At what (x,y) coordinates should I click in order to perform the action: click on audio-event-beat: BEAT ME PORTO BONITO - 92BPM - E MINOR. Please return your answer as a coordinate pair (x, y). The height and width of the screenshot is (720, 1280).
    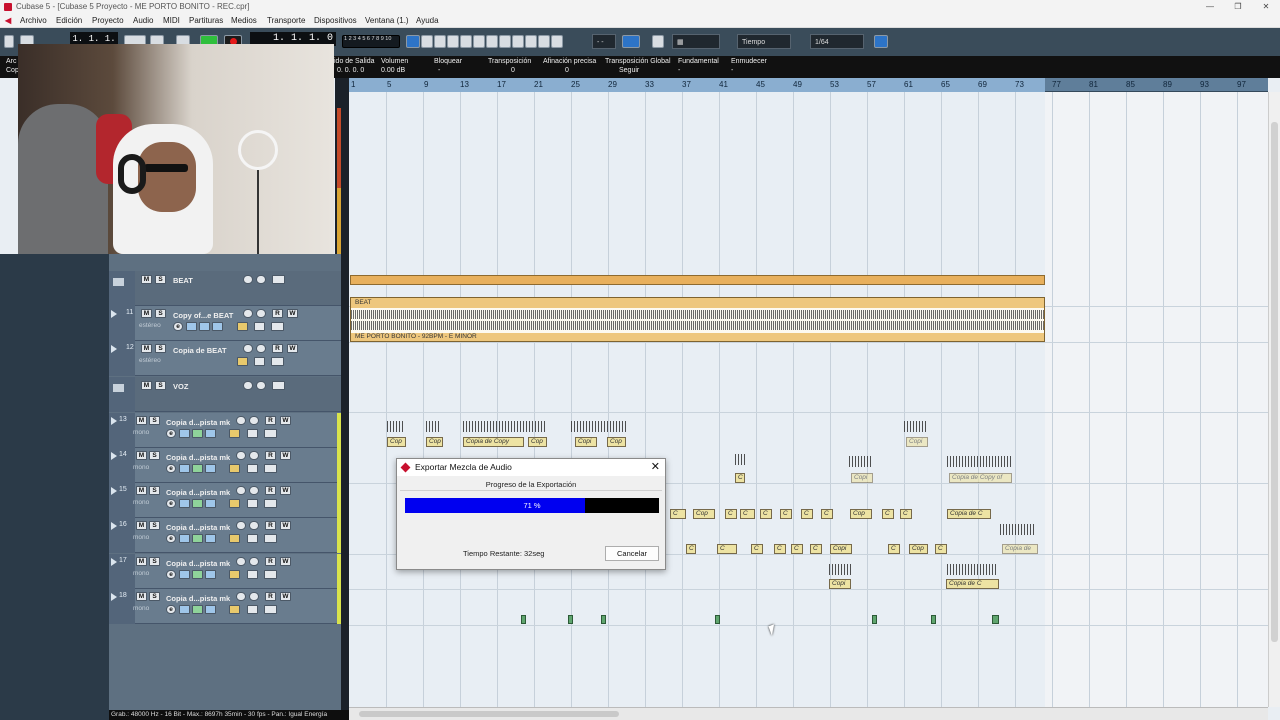
    Looking at the image, I should click on (697, 319).